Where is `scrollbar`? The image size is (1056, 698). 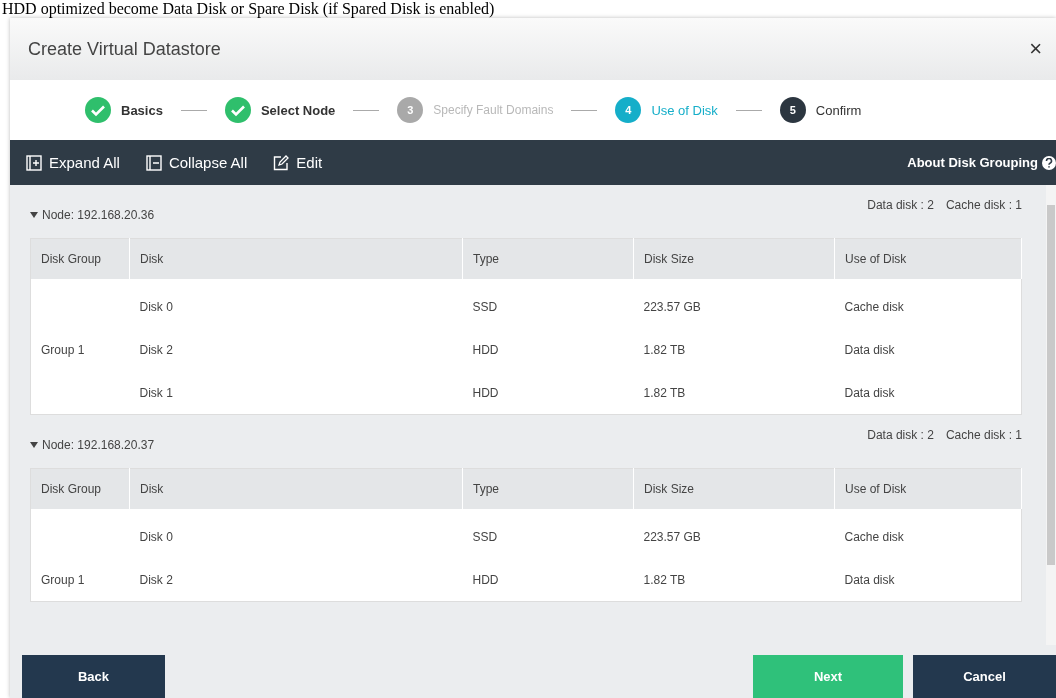 scrollbar is located at coordinates (1051, 415).